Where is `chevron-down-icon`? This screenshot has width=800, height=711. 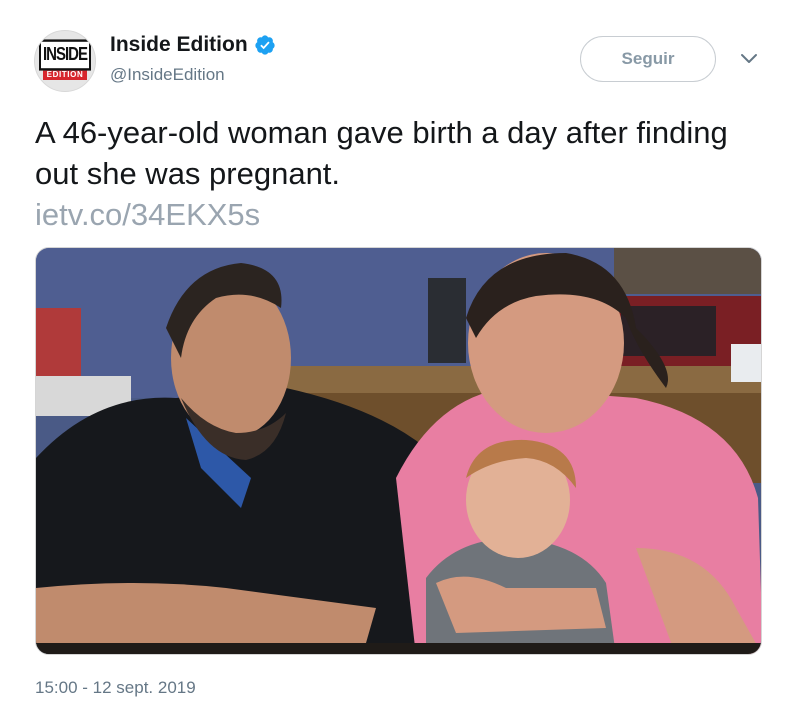
chevron-down-icon is located at coordinates (749, 59).